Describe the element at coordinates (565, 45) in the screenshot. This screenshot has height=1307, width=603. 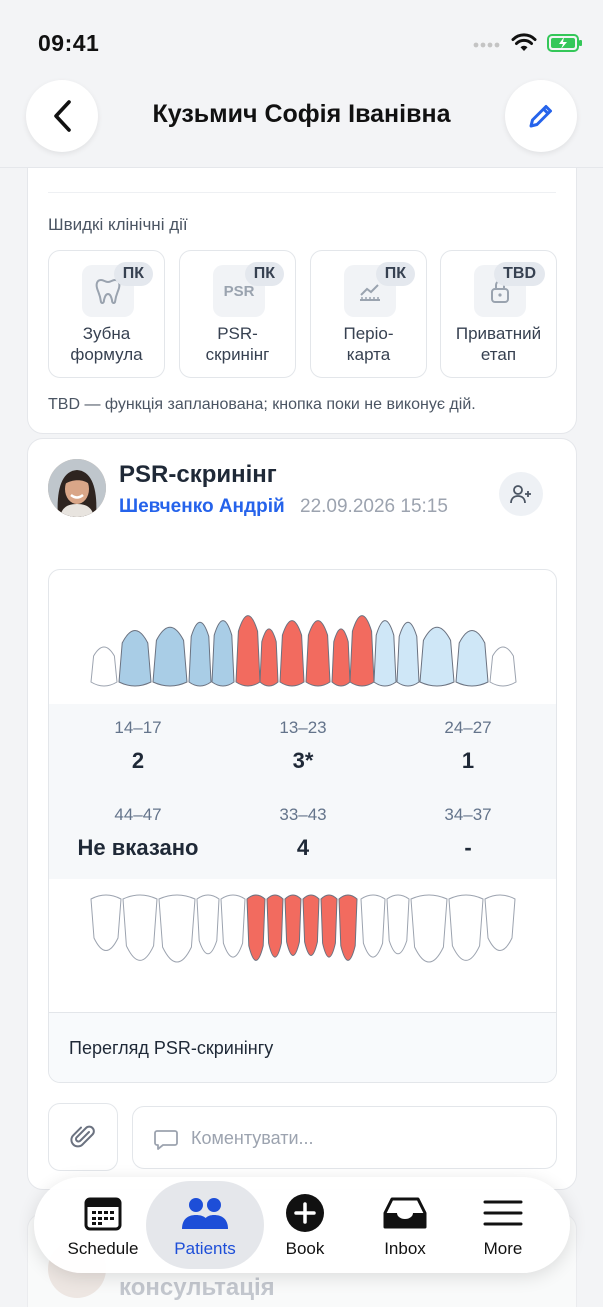
I see `battery-icon` at that location.